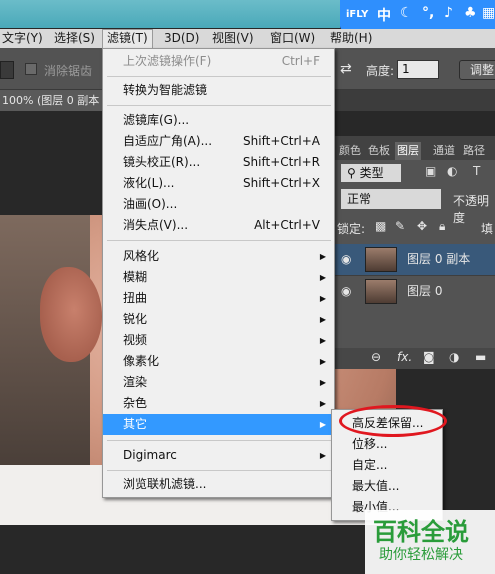  I want to click on tab-channels: 通道, so click(444, 151).